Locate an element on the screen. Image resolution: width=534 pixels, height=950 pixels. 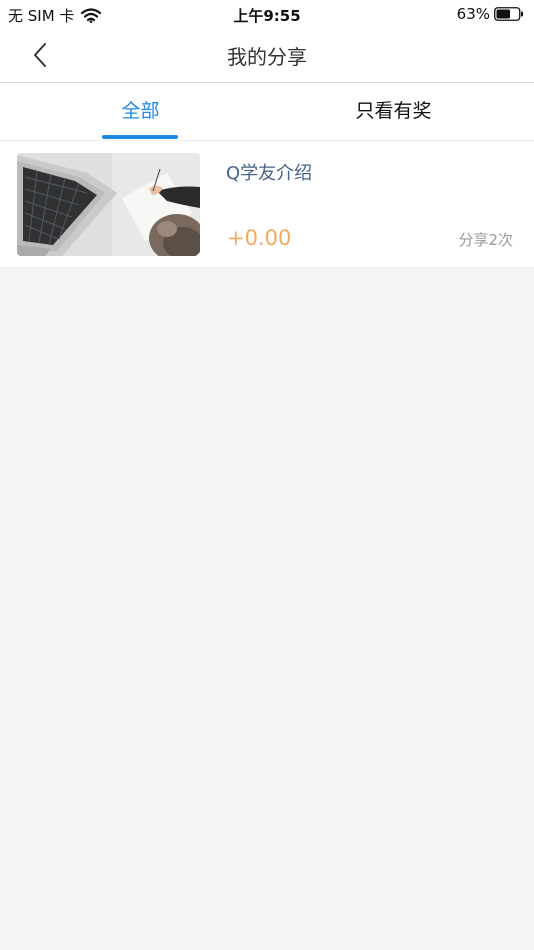
share-title: Q学友介绍 is located at coordinates (269, 173).